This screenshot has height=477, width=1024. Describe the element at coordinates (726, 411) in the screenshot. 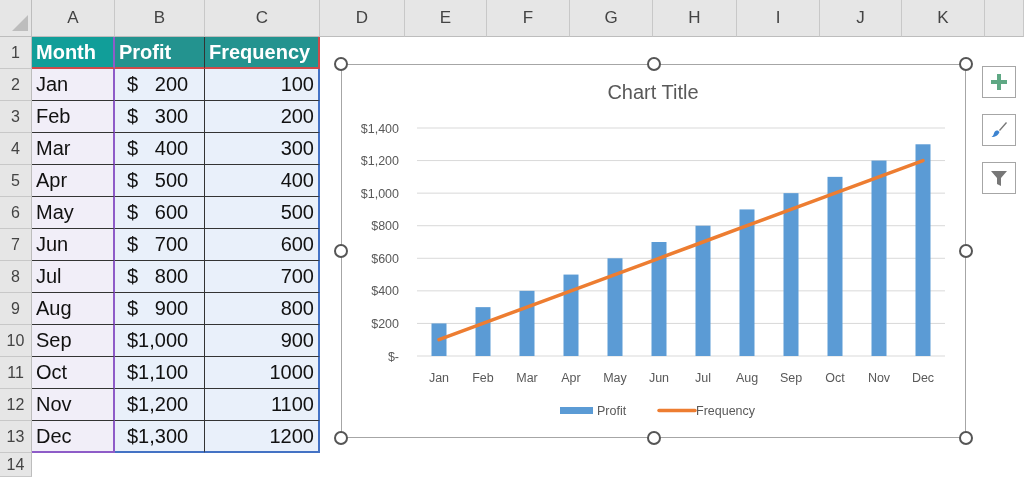

I see `legend-label: Frequency` at that location.